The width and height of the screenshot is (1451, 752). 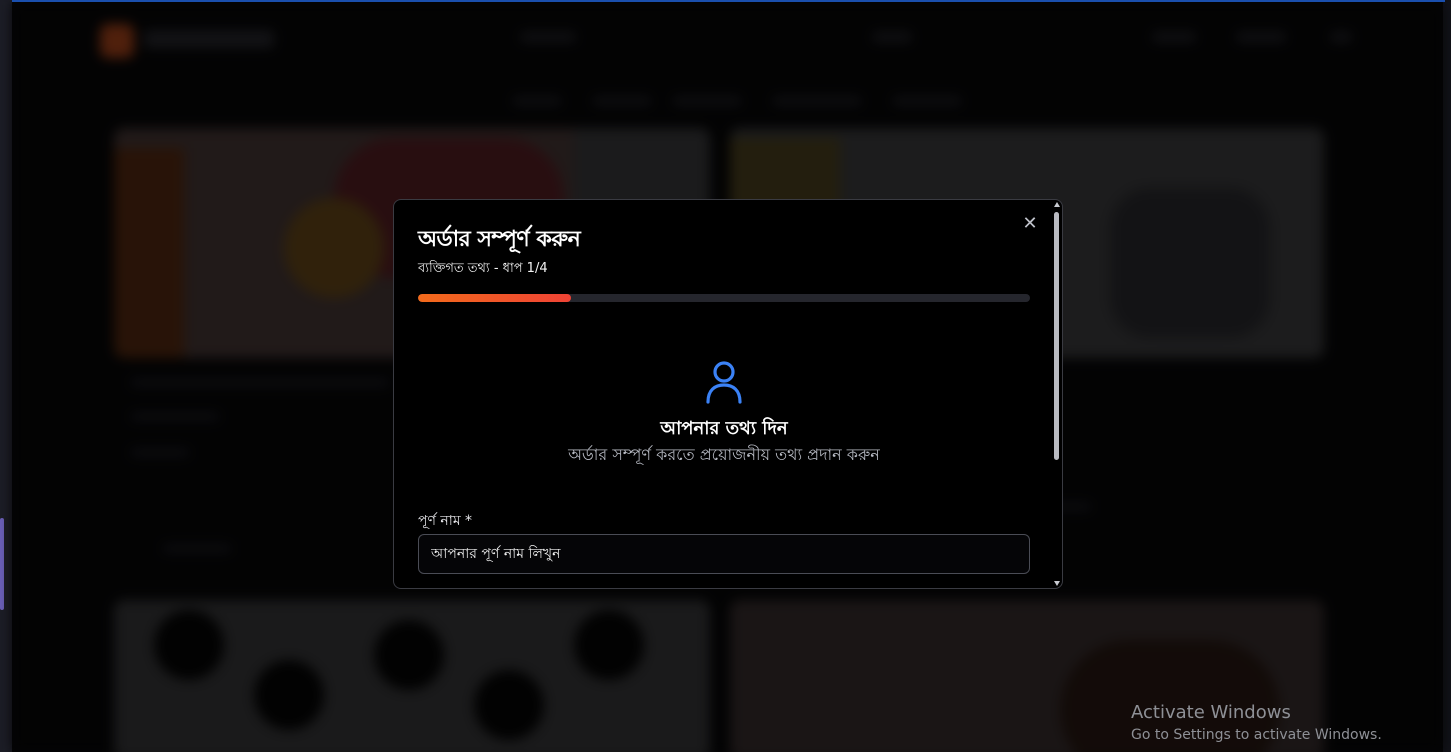 I want to click on watermark-subtitle: Go to Settings to activate Windows., so click(x=1256, y=735).